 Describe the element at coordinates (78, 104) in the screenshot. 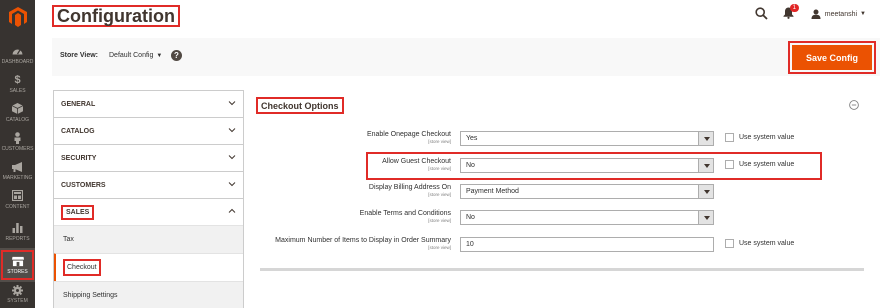

I see `tab-label: GENERAL` at that location.